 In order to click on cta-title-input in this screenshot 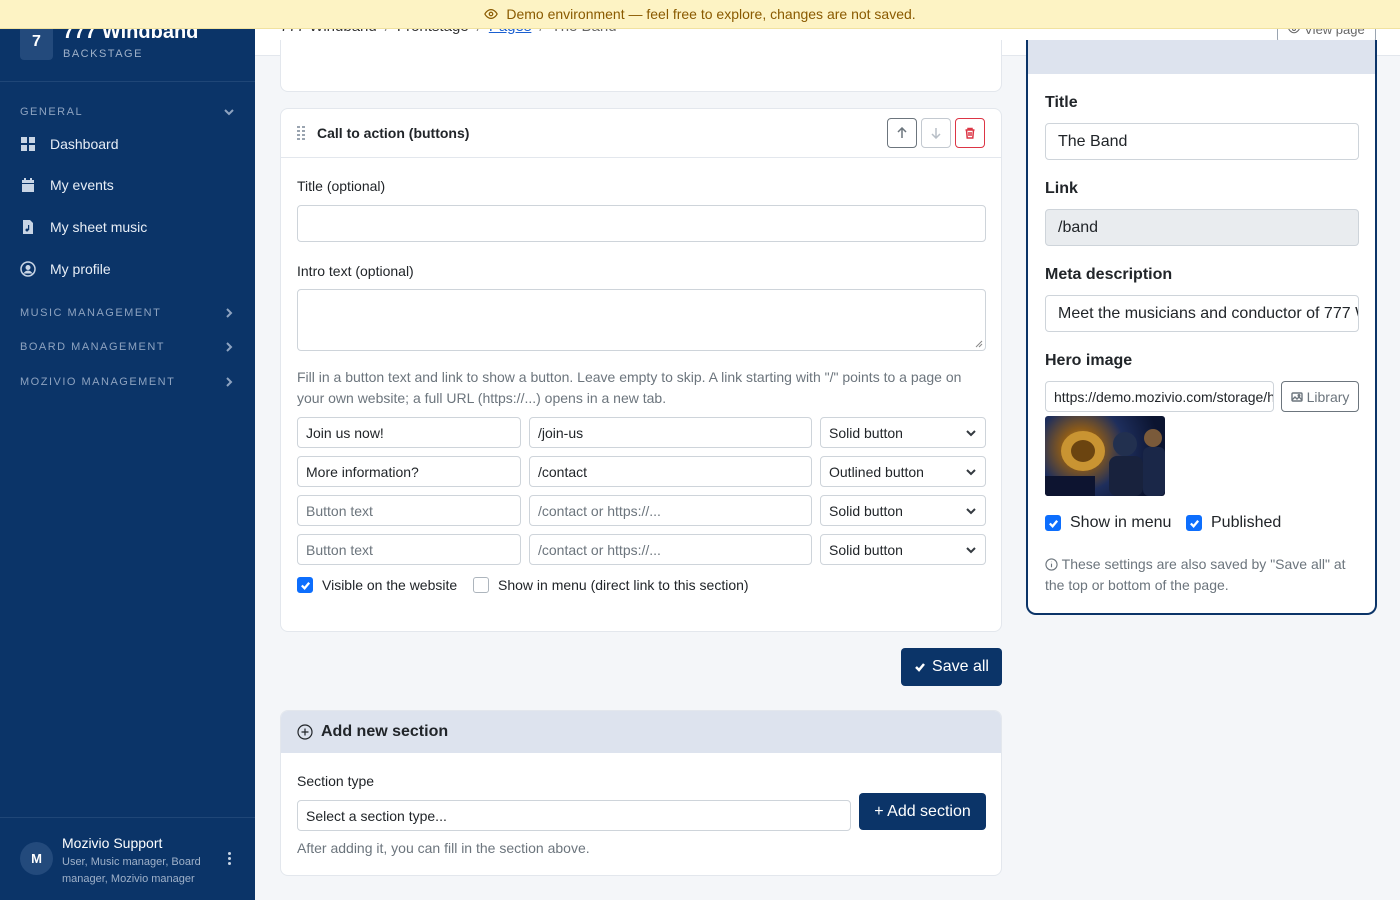, I will do `click(641, 223)`.